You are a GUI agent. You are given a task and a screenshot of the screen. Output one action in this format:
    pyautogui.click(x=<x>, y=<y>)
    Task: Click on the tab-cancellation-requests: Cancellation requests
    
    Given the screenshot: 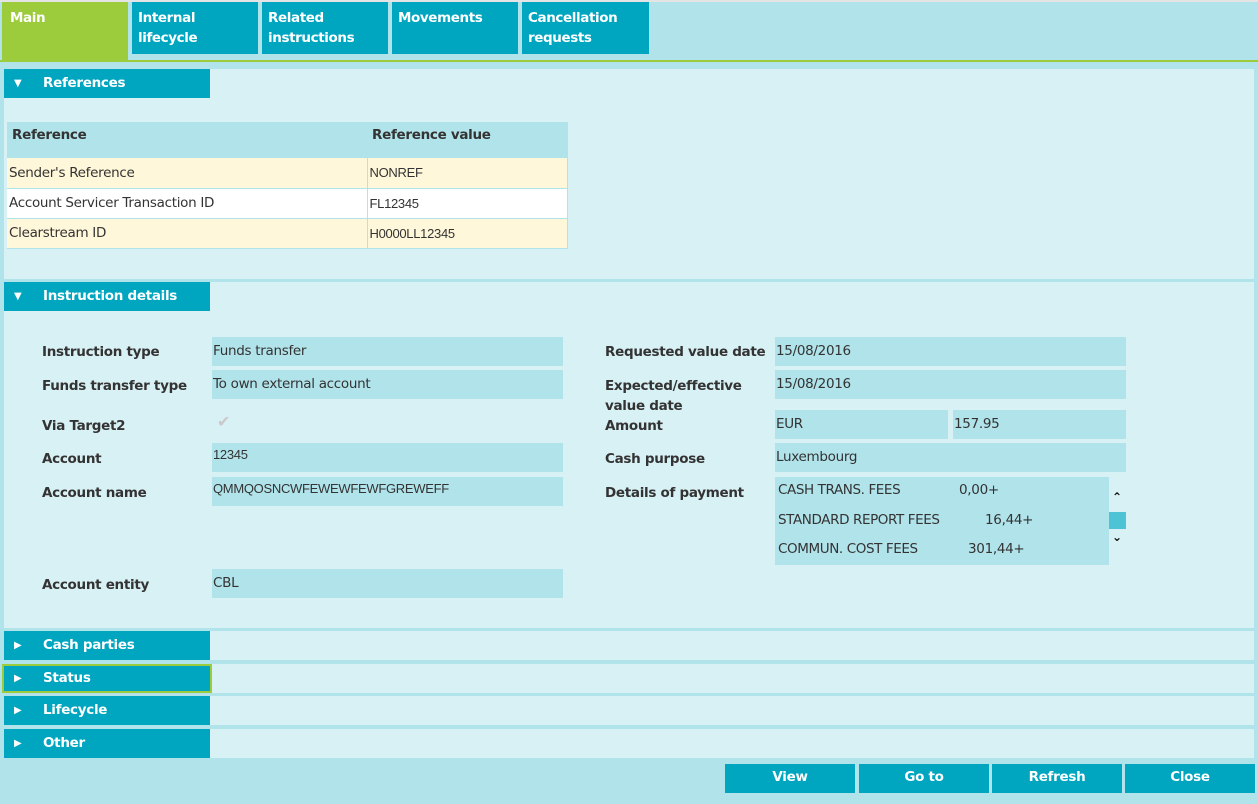 What is the action you would take?
    pyautogui.click(x=585, y=28)
    